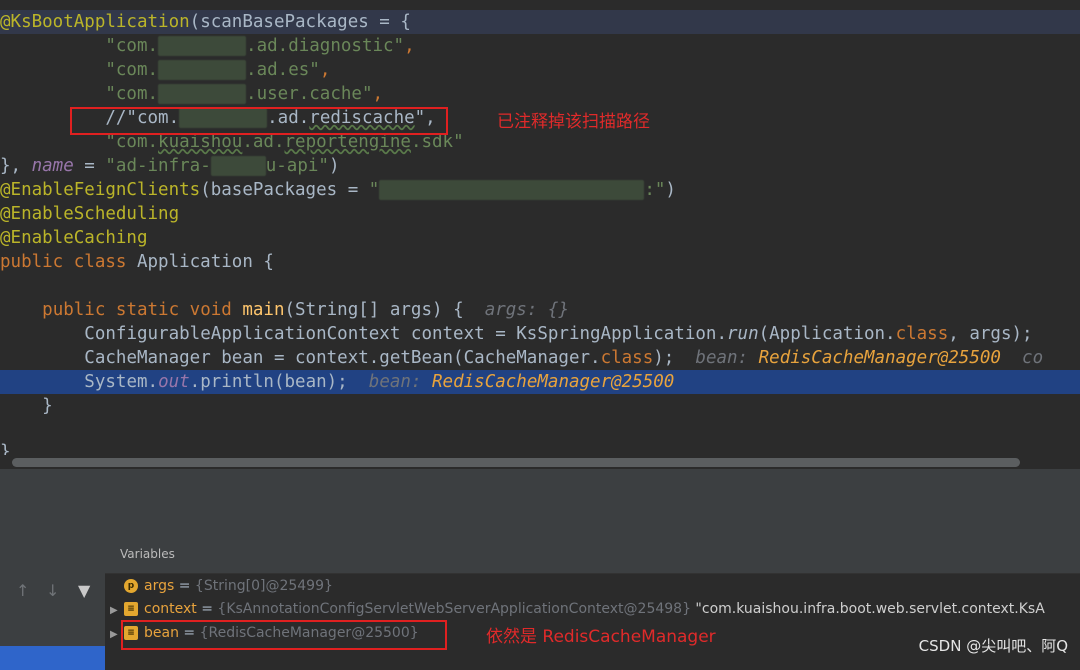  I want to click on code-text: =, so click(89, 166).